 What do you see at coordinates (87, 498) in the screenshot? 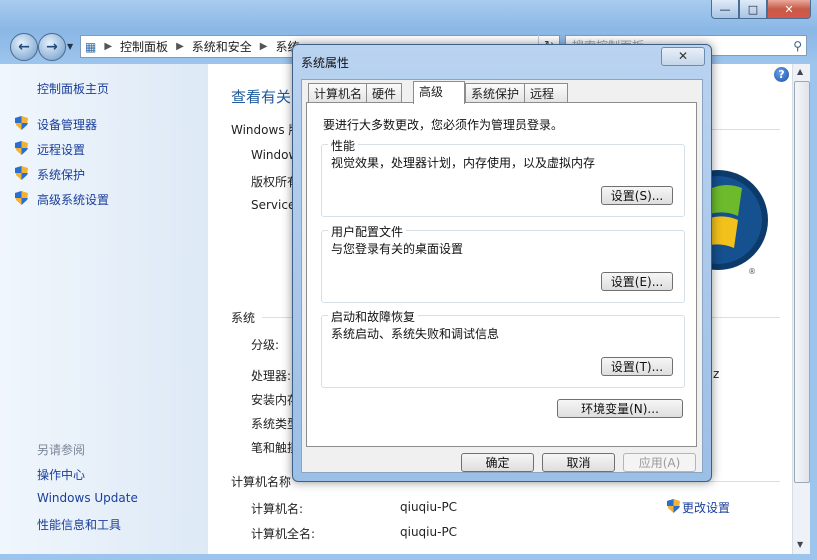
I see `see-also-windows-update: Windows Update` at bounding box center [87, 498].